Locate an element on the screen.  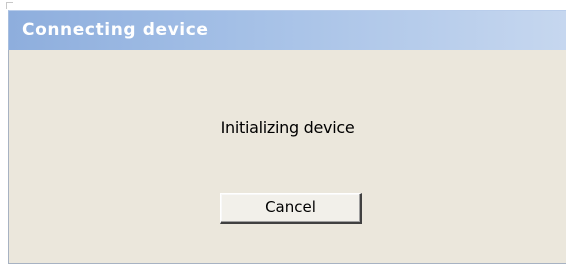
status-message: Initializing device is located at coordinates (287, 127).